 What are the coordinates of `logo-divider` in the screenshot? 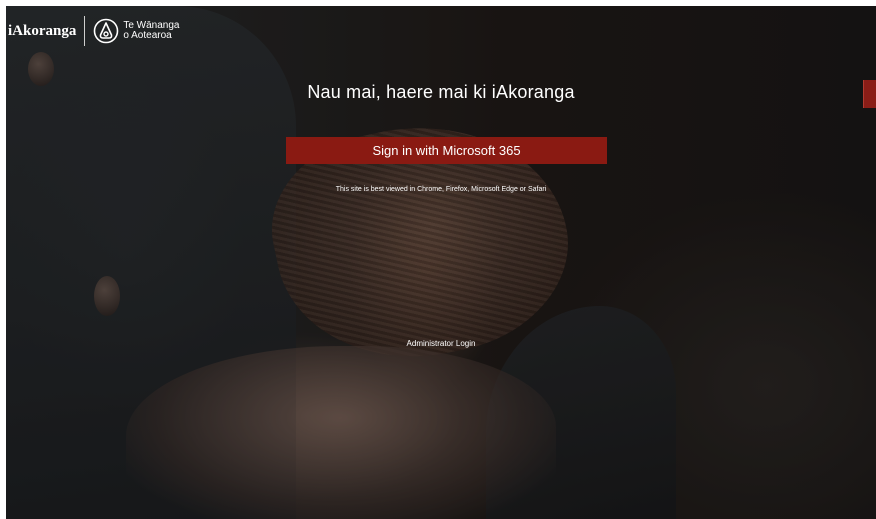 It's located at (85, 31).